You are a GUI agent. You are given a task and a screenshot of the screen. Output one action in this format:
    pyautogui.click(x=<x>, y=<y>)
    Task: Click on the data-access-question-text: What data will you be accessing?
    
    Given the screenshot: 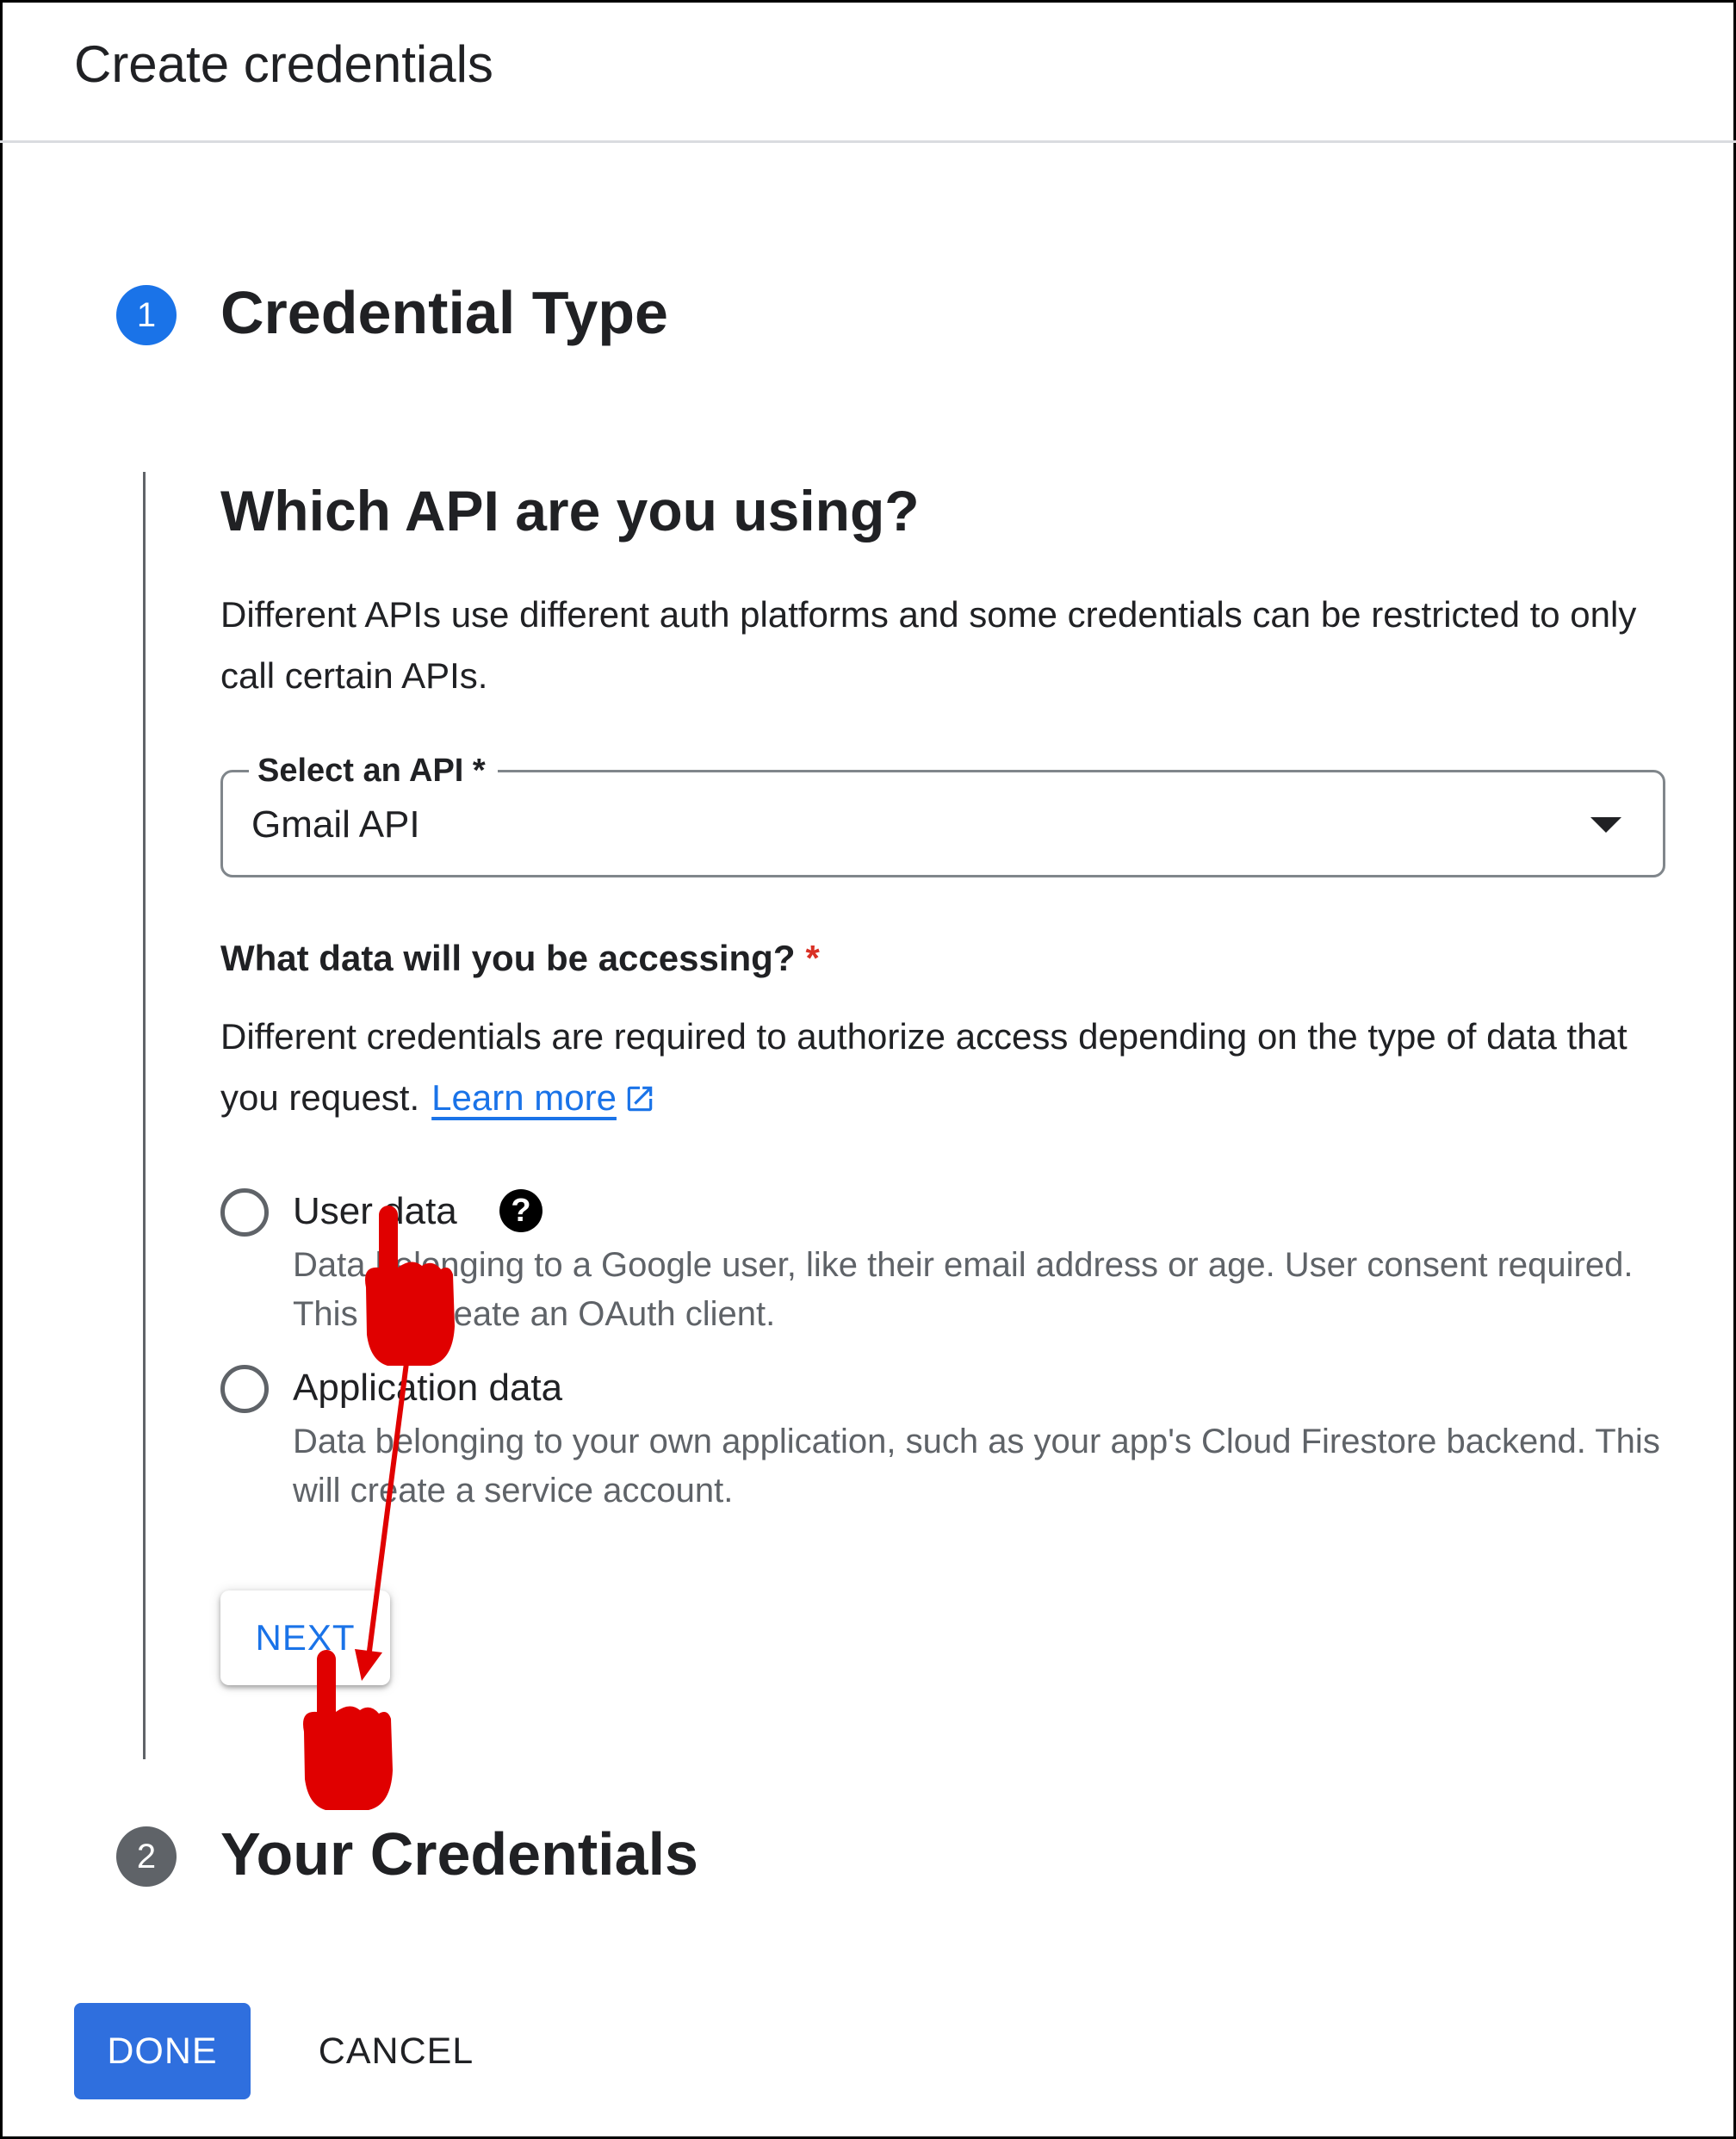 What is the action you would take?
    pyautogui.click(x=508, y=958)
    